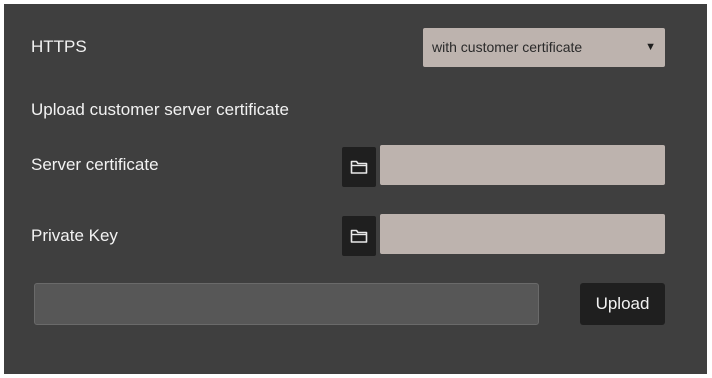  I want to click on private-key-browse-button, so click(359, 236).